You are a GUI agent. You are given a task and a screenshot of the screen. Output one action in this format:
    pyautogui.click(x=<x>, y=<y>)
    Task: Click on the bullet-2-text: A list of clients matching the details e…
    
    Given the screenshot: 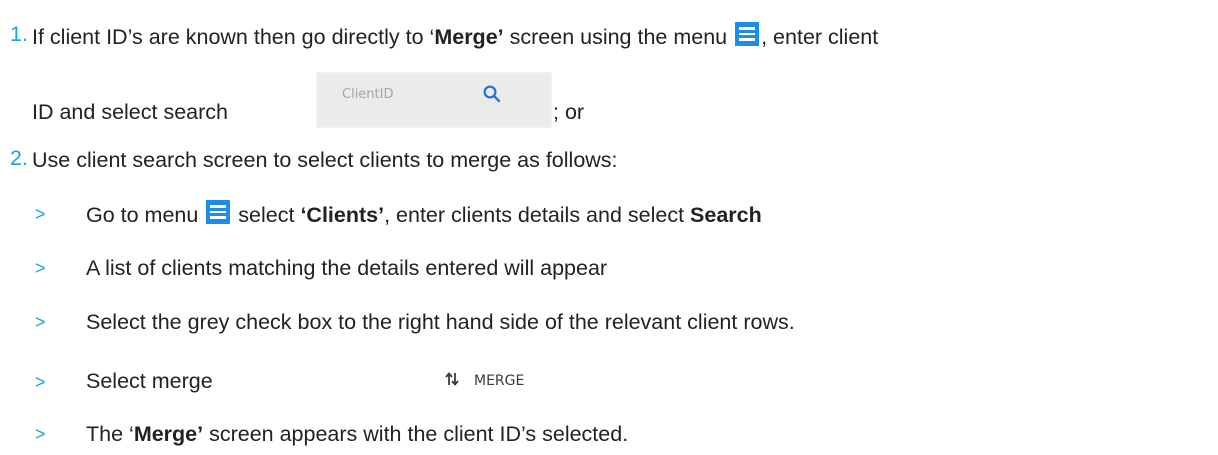 What is the action you would take?
    pyautogui.click(x=347, y=268)
    